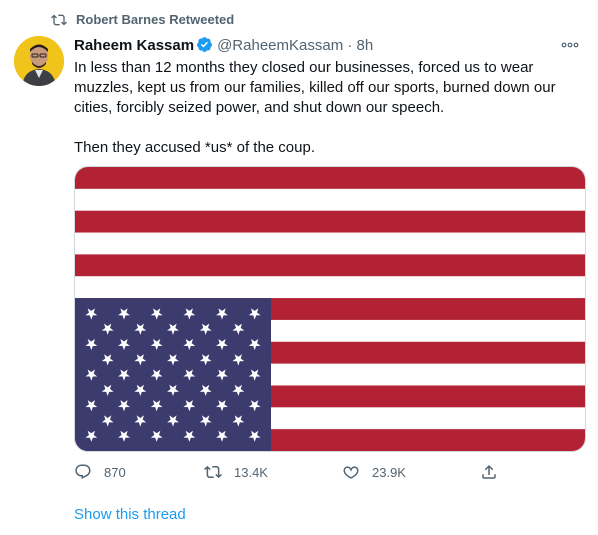  I want to click on author-handle: @RaheemKassam, so click(280, 45).